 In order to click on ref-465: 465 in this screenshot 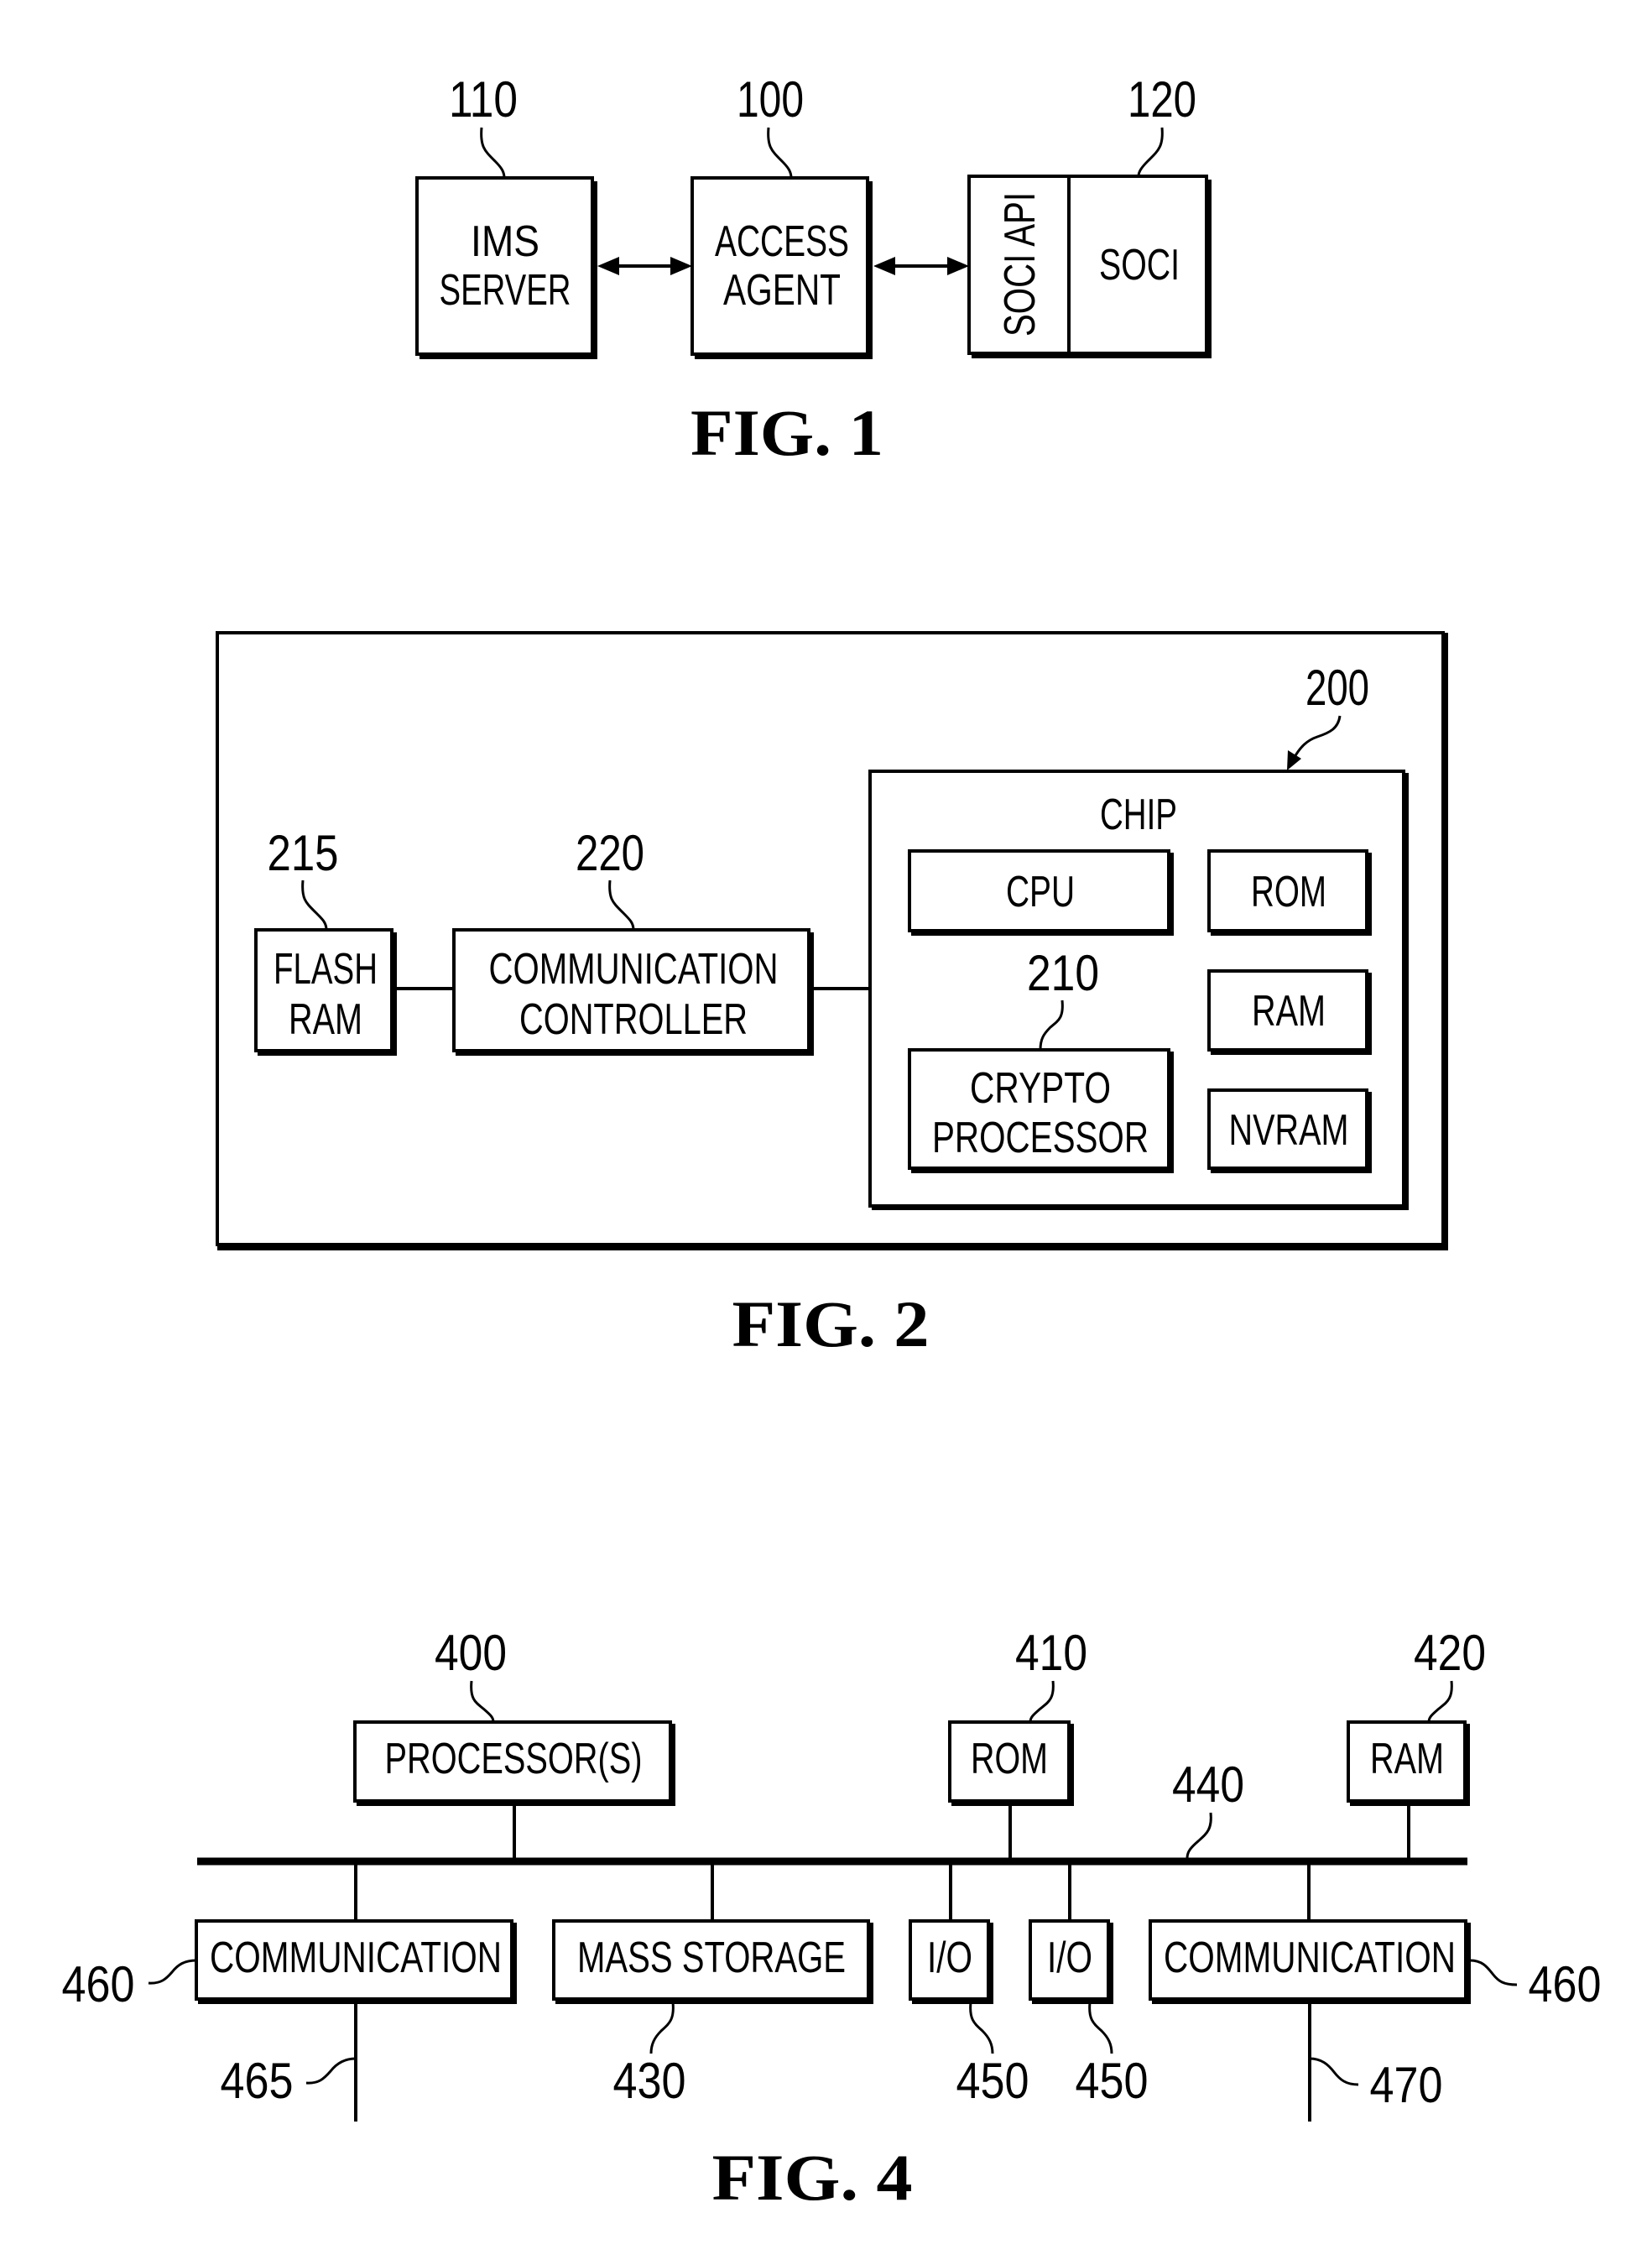, I will do `click(258, 2081)`.